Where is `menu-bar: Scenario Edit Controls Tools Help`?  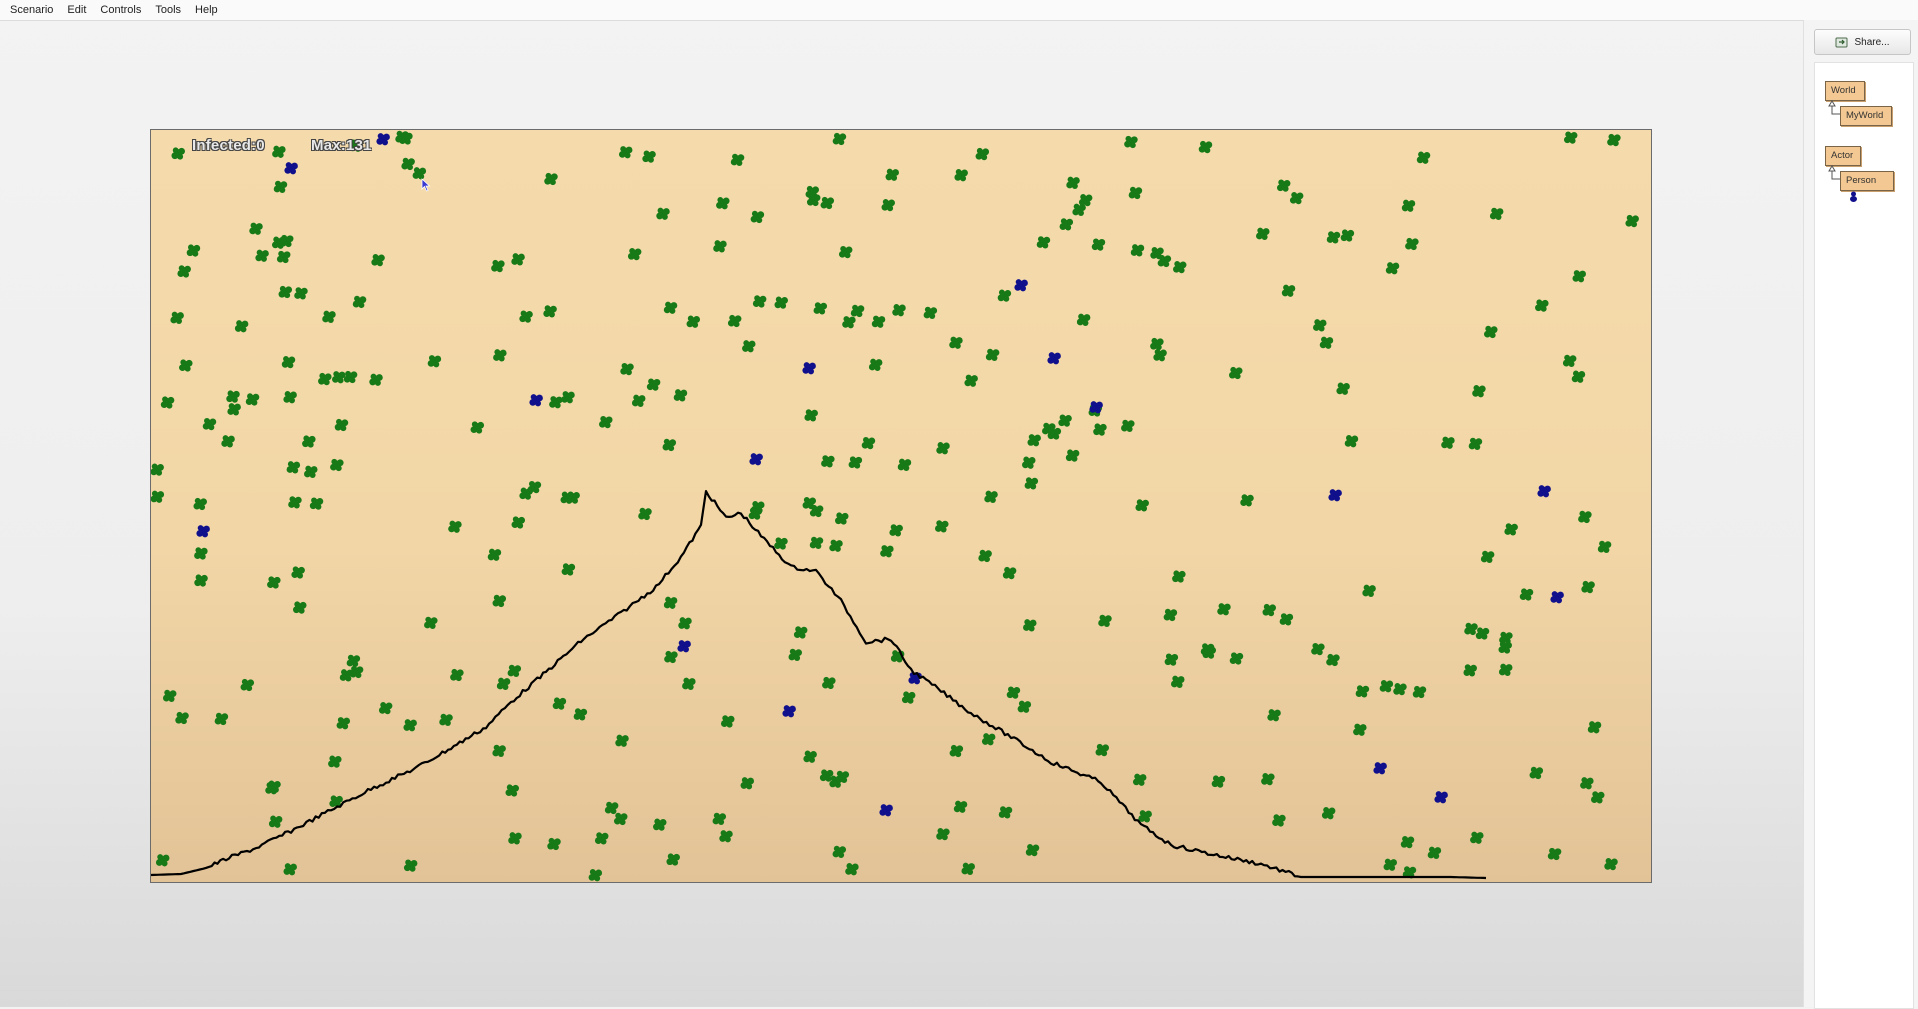 menu-bar: Scenario Edit Controls Tools Help is located at coordinates (959, 10).